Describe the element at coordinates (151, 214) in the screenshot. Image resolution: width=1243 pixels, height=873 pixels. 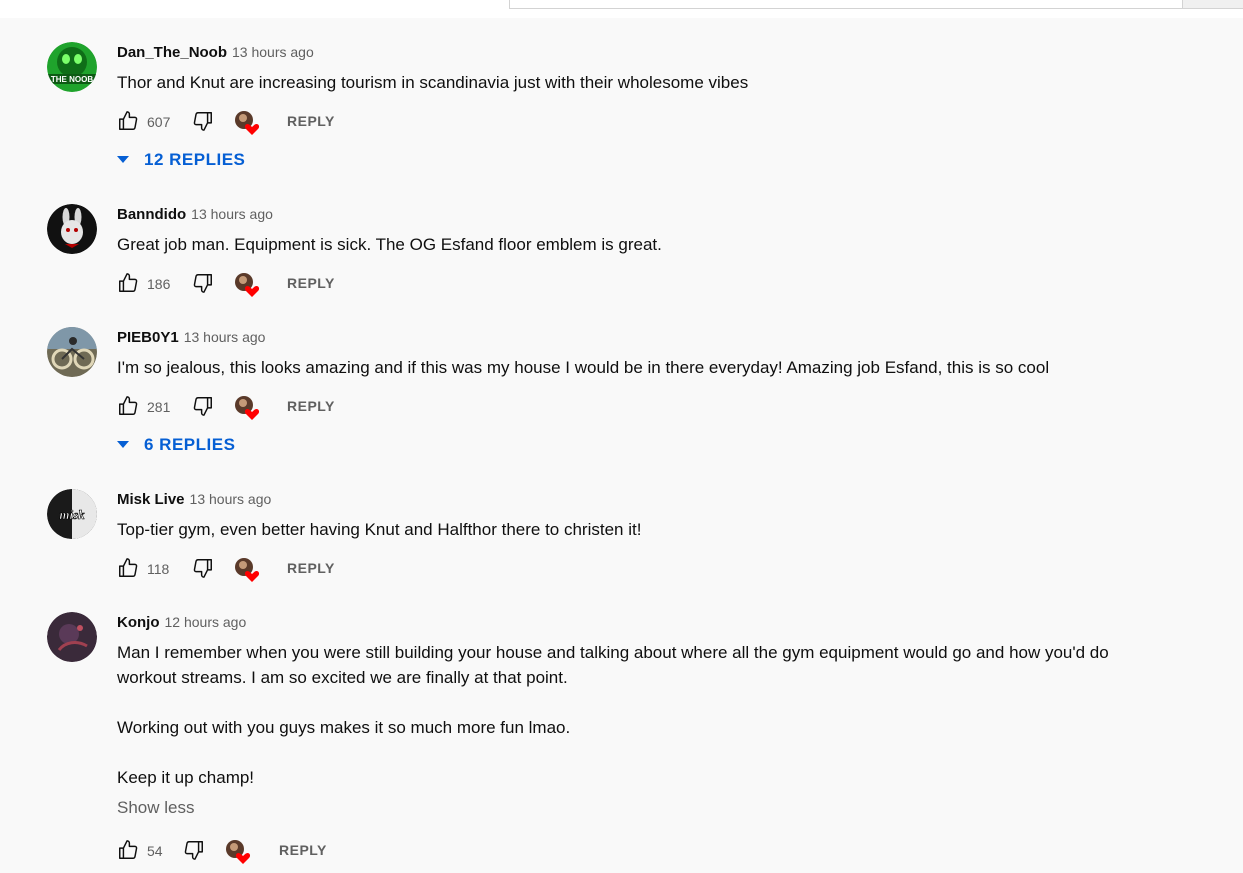
I see `comment-author: Banndido` at that location.